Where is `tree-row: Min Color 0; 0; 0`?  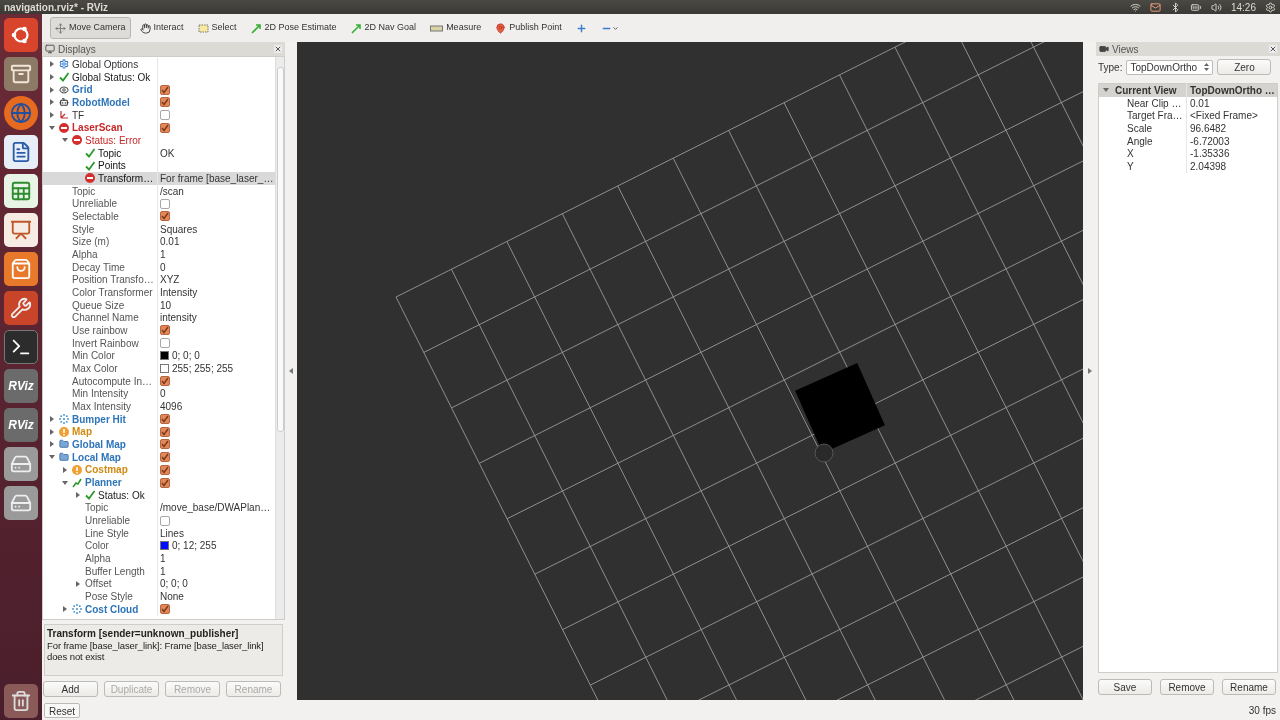 tree-row: Min Color 0; 0; 0 is located at coordinates (159, 356).